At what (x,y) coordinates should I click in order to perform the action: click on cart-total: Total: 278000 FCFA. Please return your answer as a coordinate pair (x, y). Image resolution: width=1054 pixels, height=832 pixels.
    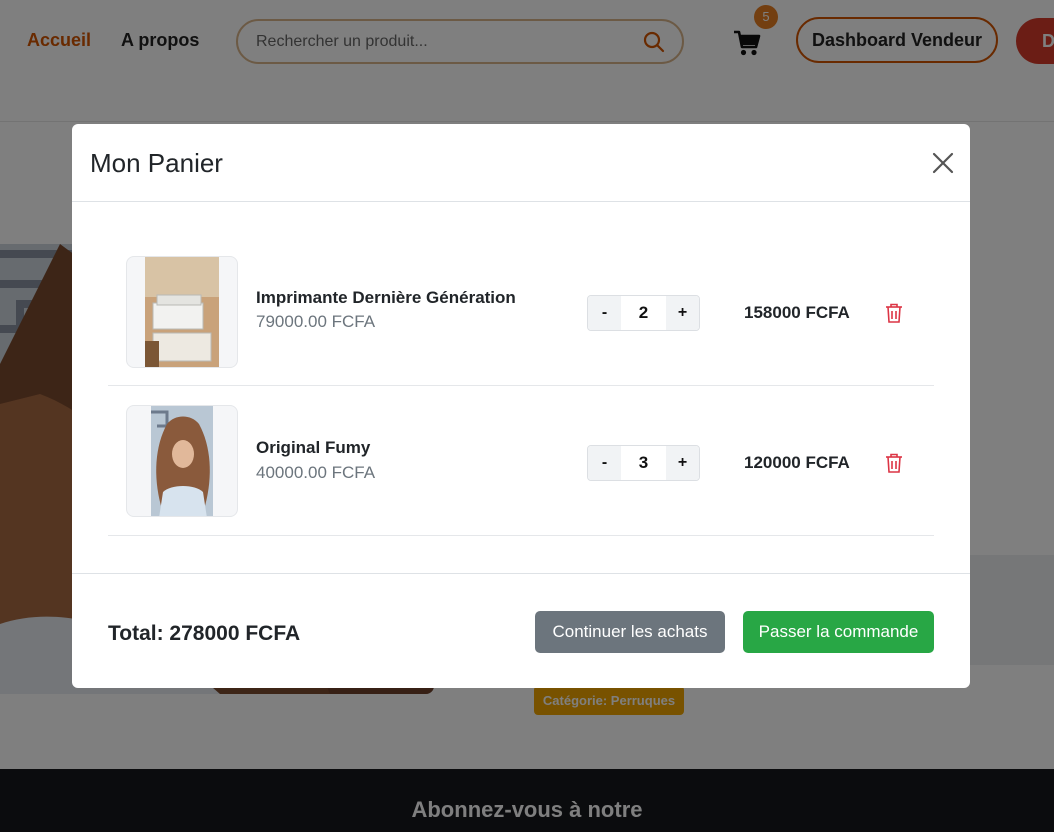
    Looking at the image, I should click on (204, 633).